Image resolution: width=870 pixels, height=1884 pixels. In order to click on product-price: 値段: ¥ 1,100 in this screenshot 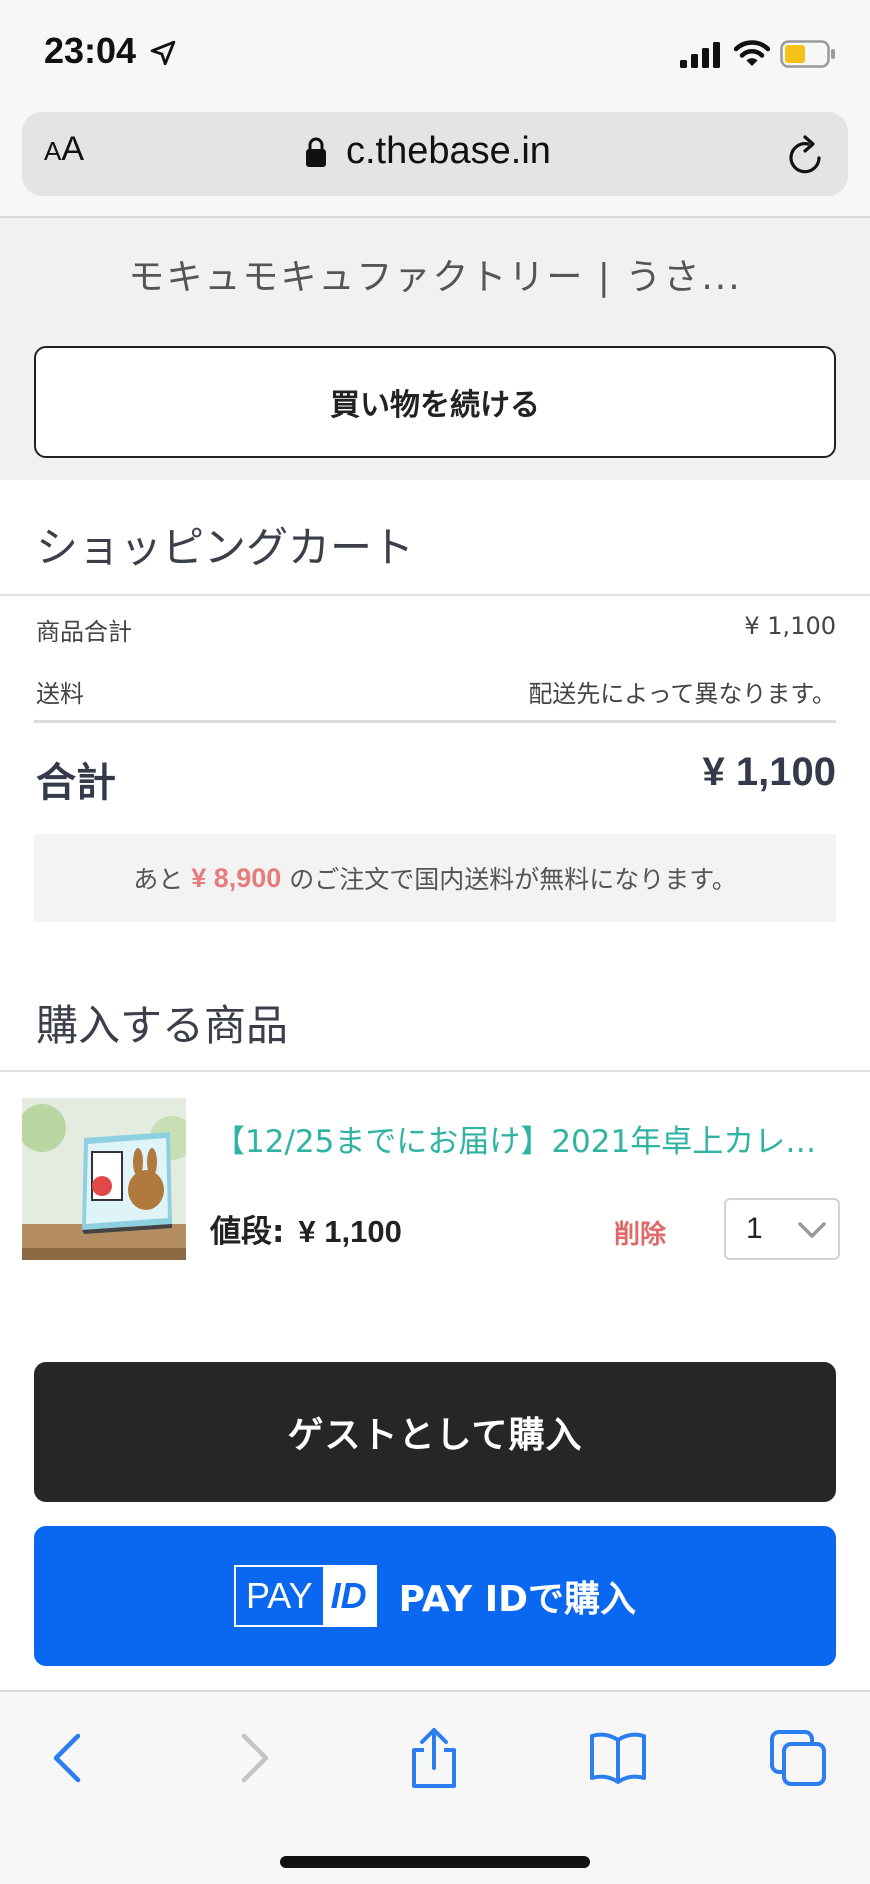, I will do `click(306, 1228)`.